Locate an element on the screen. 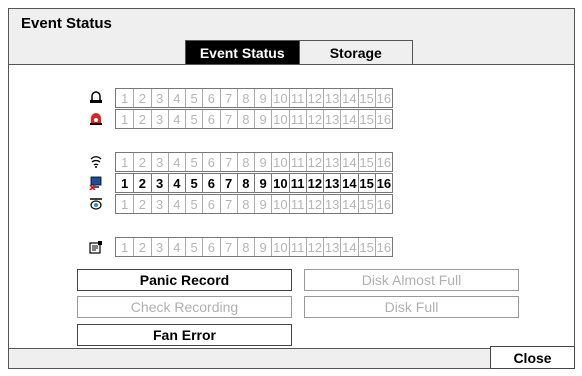 The width and height of the screenshot is (582, 376). event-row-video-loss: 1 2 3 4 5 6 7 8 9 10 11 12 13 14 15 16 is located at coordinates (241, 183).